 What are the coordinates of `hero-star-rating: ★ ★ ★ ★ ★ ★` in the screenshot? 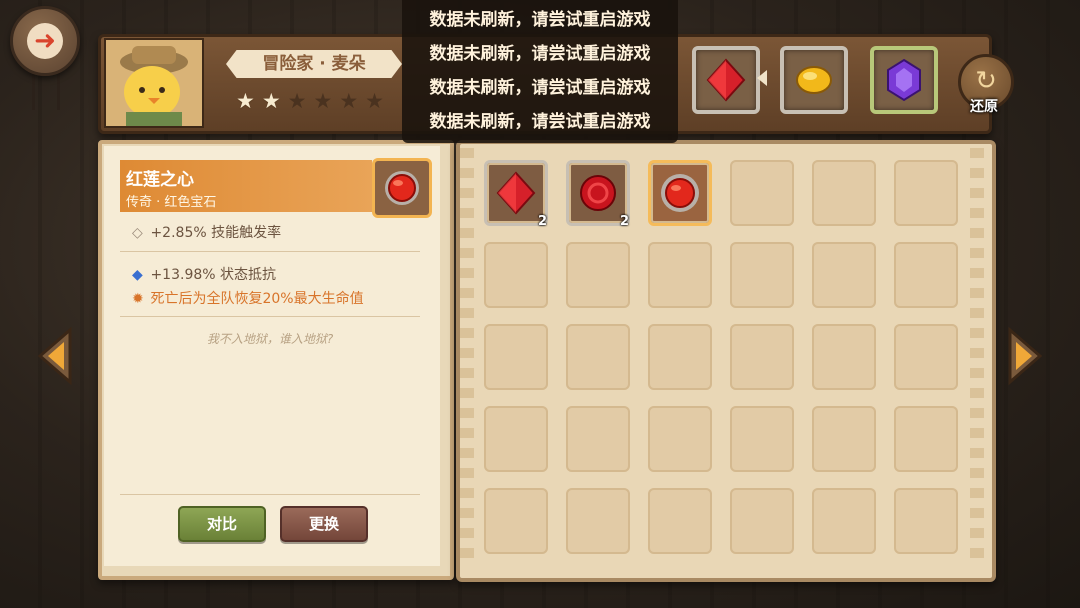 It's located at (310, 101).